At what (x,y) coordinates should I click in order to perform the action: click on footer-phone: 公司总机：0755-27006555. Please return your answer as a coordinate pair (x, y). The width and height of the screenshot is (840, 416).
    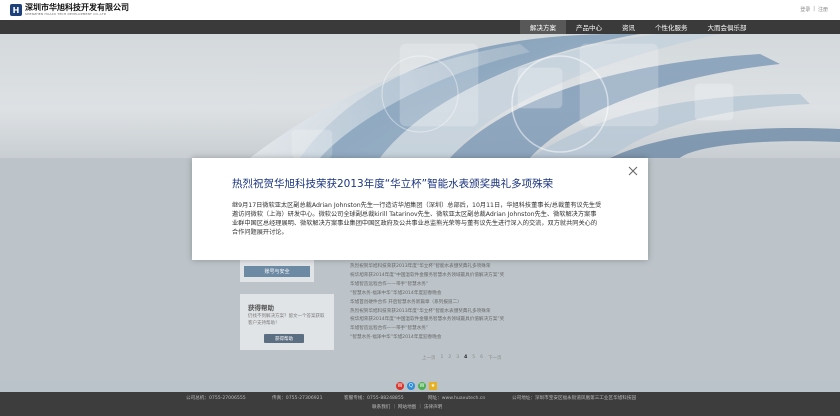
    Looking at the image, I should click on (216, 398).